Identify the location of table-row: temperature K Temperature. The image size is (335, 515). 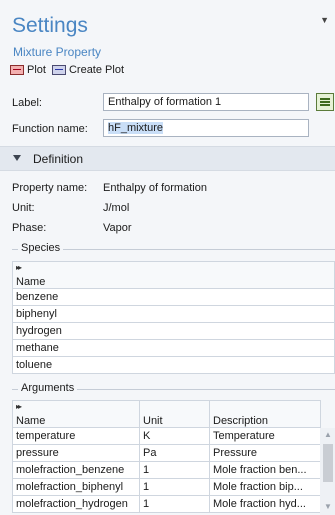
(166, 436).